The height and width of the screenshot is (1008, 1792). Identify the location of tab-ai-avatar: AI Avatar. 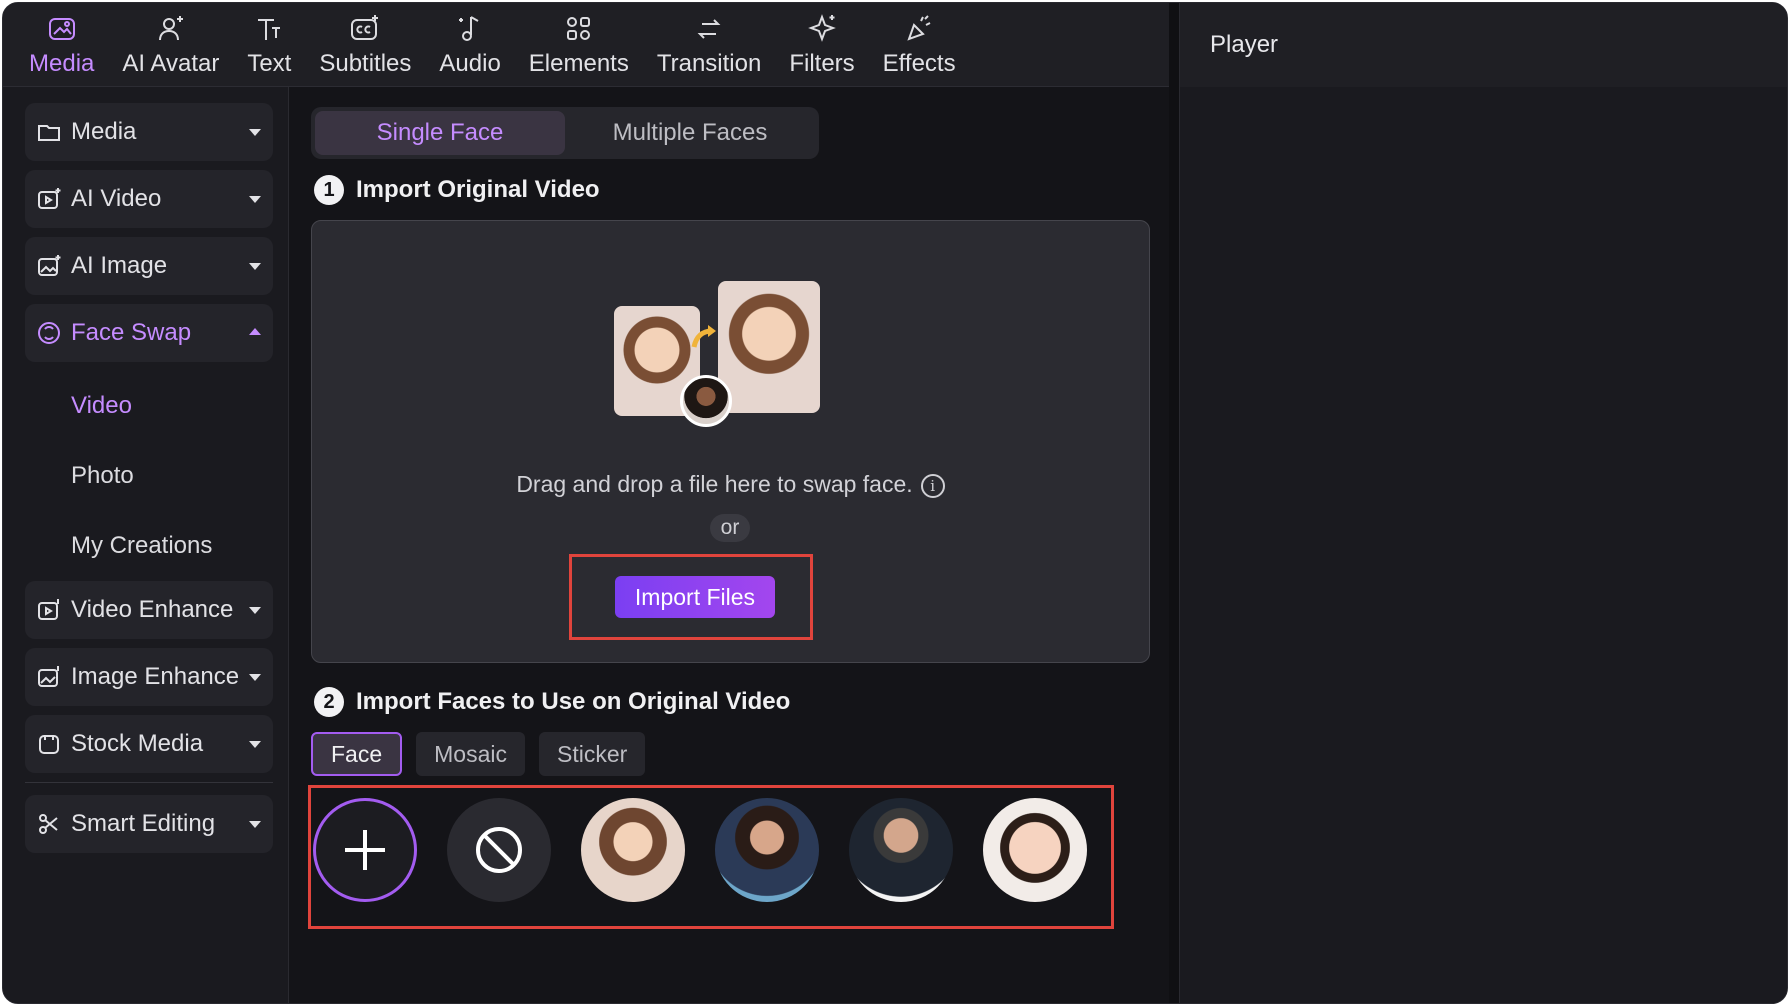
(170, 44).